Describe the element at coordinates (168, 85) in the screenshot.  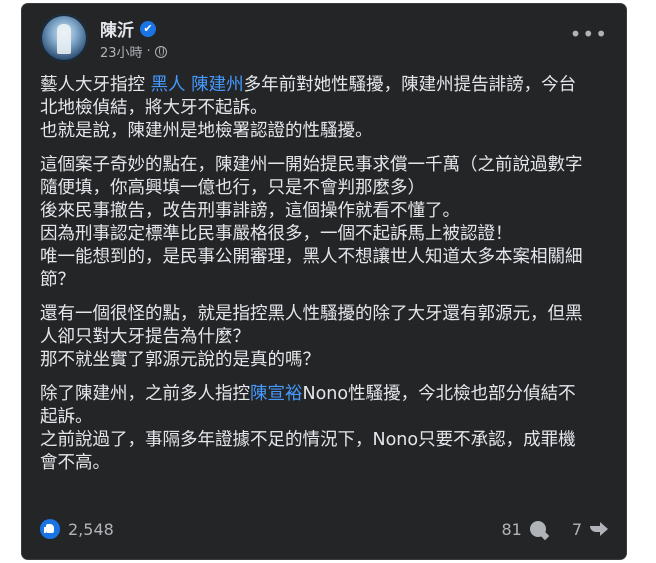
I see `tag-link-heiren: 黑人` at that location.